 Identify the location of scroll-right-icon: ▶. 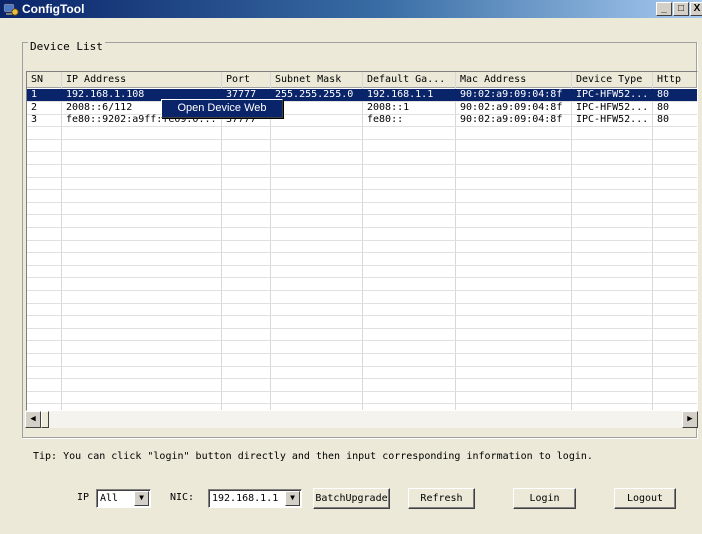
(690, 419).